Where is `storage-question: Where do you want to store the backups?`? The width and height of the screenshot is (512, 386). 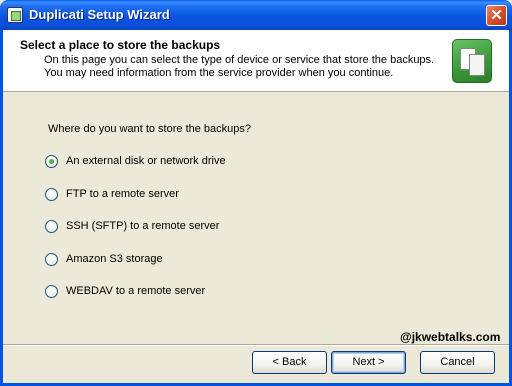 storage-question: Where do you want to store the backups? is located at coordinates (150, 129).